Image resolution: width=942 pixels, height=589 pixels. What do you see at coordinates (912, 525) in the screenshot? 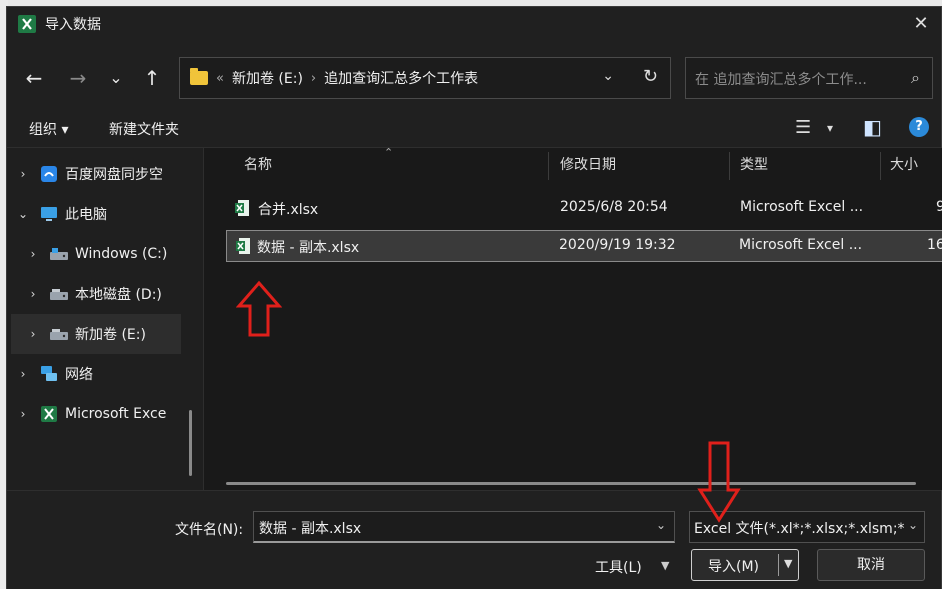
I see `filetype-chevron-icon: ⌄` at bounding box center [912, 525].